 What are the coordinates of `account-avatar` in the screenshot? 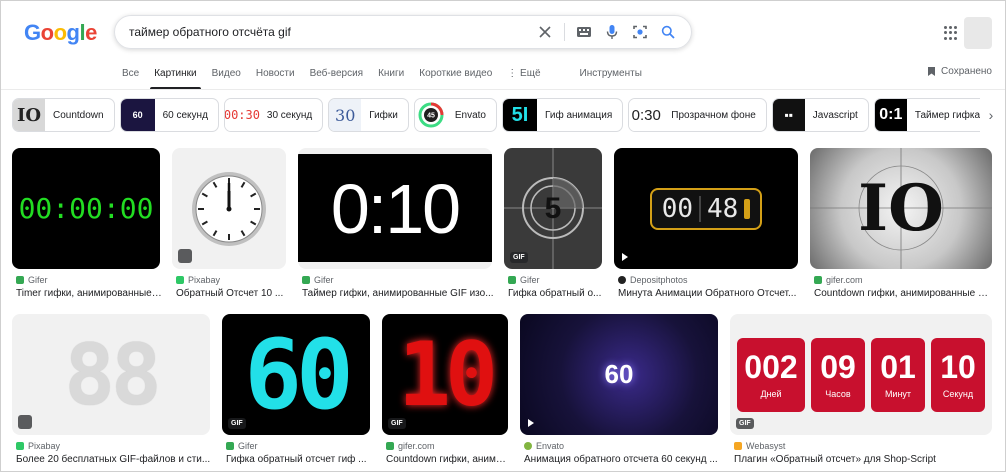 It's located at (978, 33).